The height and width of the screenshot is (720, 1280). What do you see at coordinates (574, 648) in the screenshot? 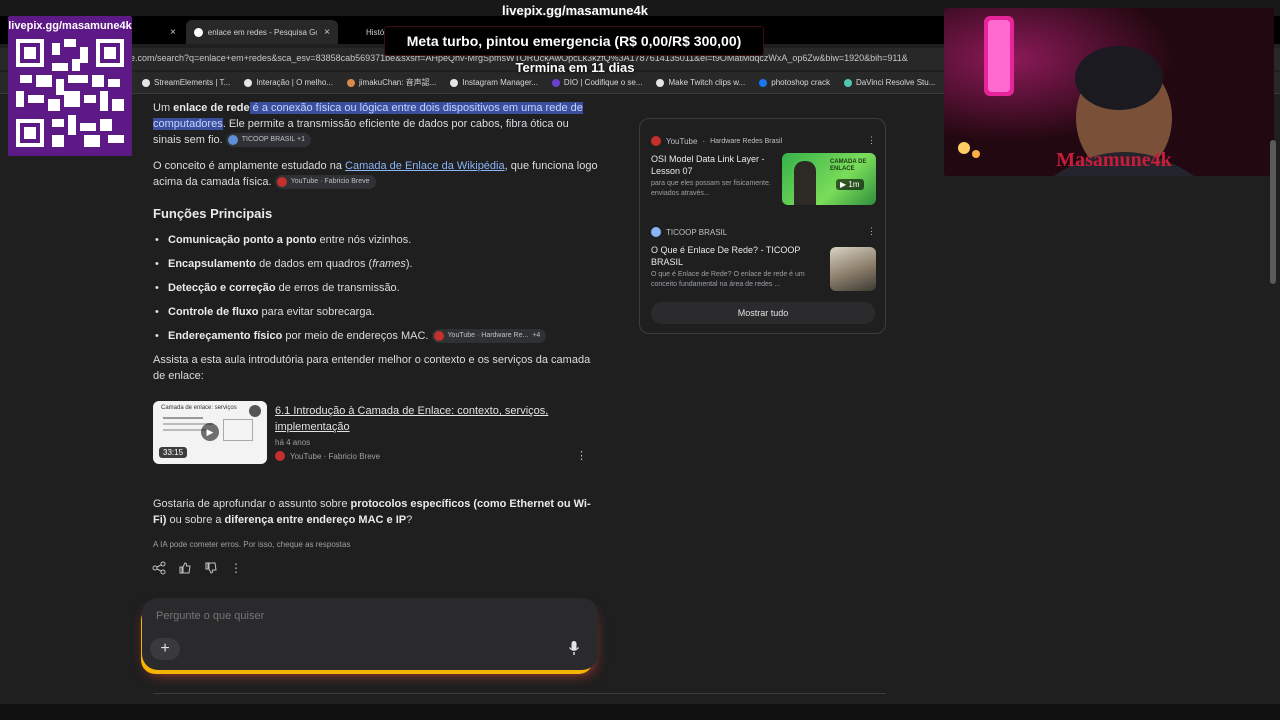
I see `microphone-icon` at bounding box center [574, 648].